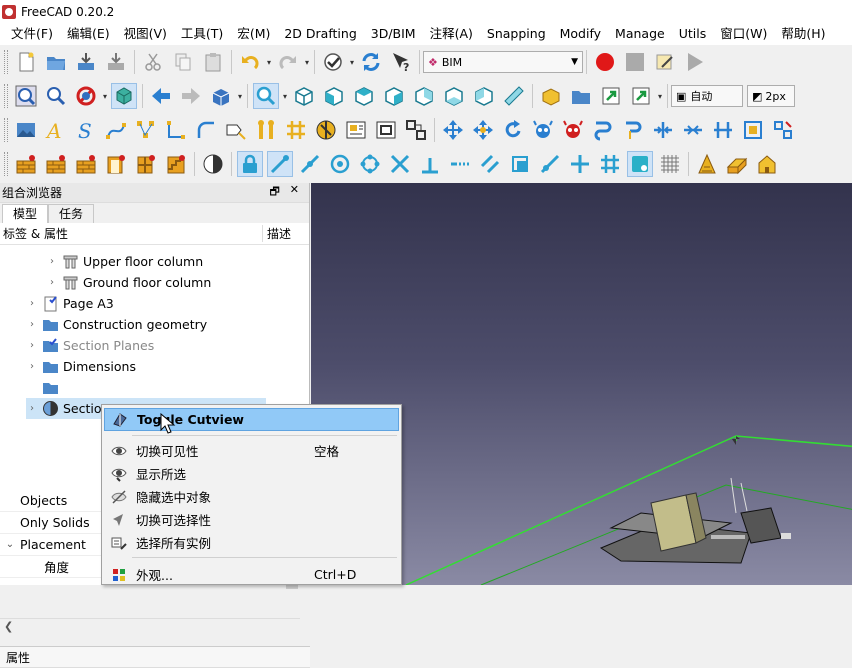 The width and height of the screenshot is (852, 668). Describe the element at coordinates (288, 62) in the screenshot. I see `redo-icon` at that location.